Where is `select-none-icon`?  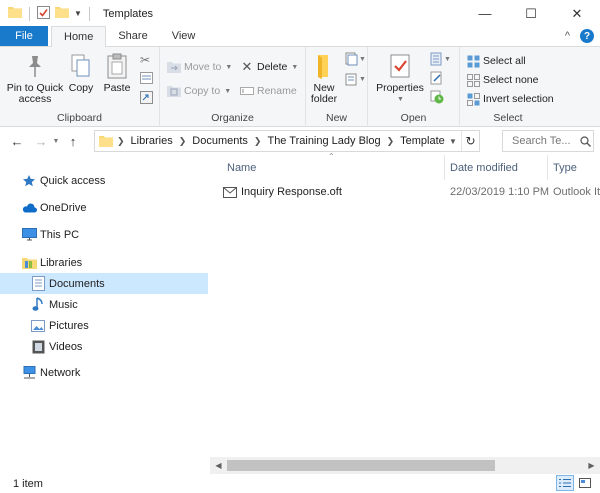
select-none-icon is located at coordinates (473, 80).